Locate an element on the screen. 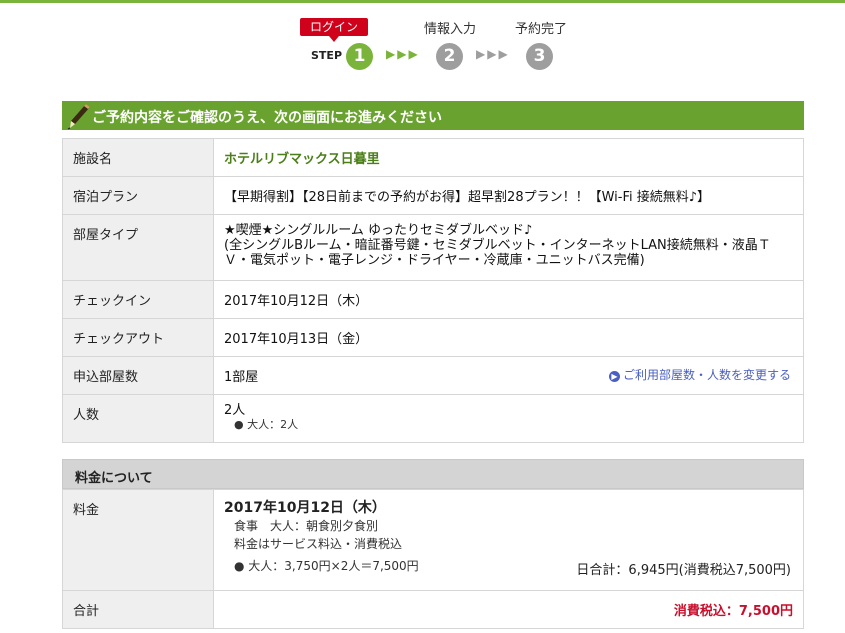 This screenshot has width=845, height=633. step-arrows-2: ▶▶▶ is located at coordinates (493, 54).